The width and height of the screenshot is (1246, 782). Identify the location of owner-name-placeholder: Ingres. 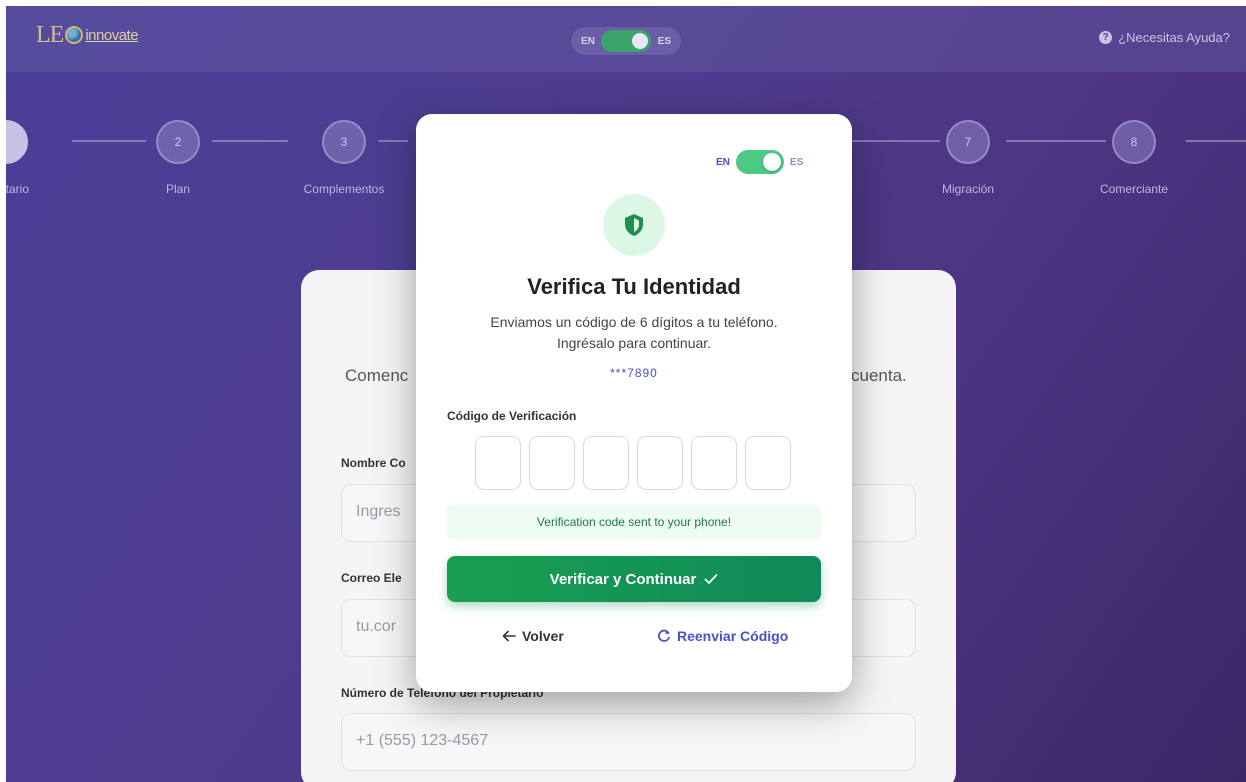
(378, 511).